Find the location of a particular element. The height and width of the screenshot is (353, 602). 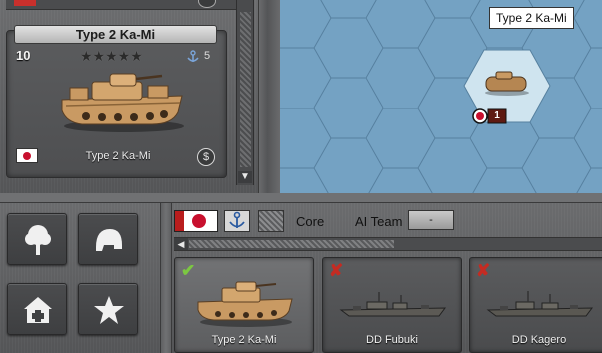

deploy-button is located at coordinates (37, 309).